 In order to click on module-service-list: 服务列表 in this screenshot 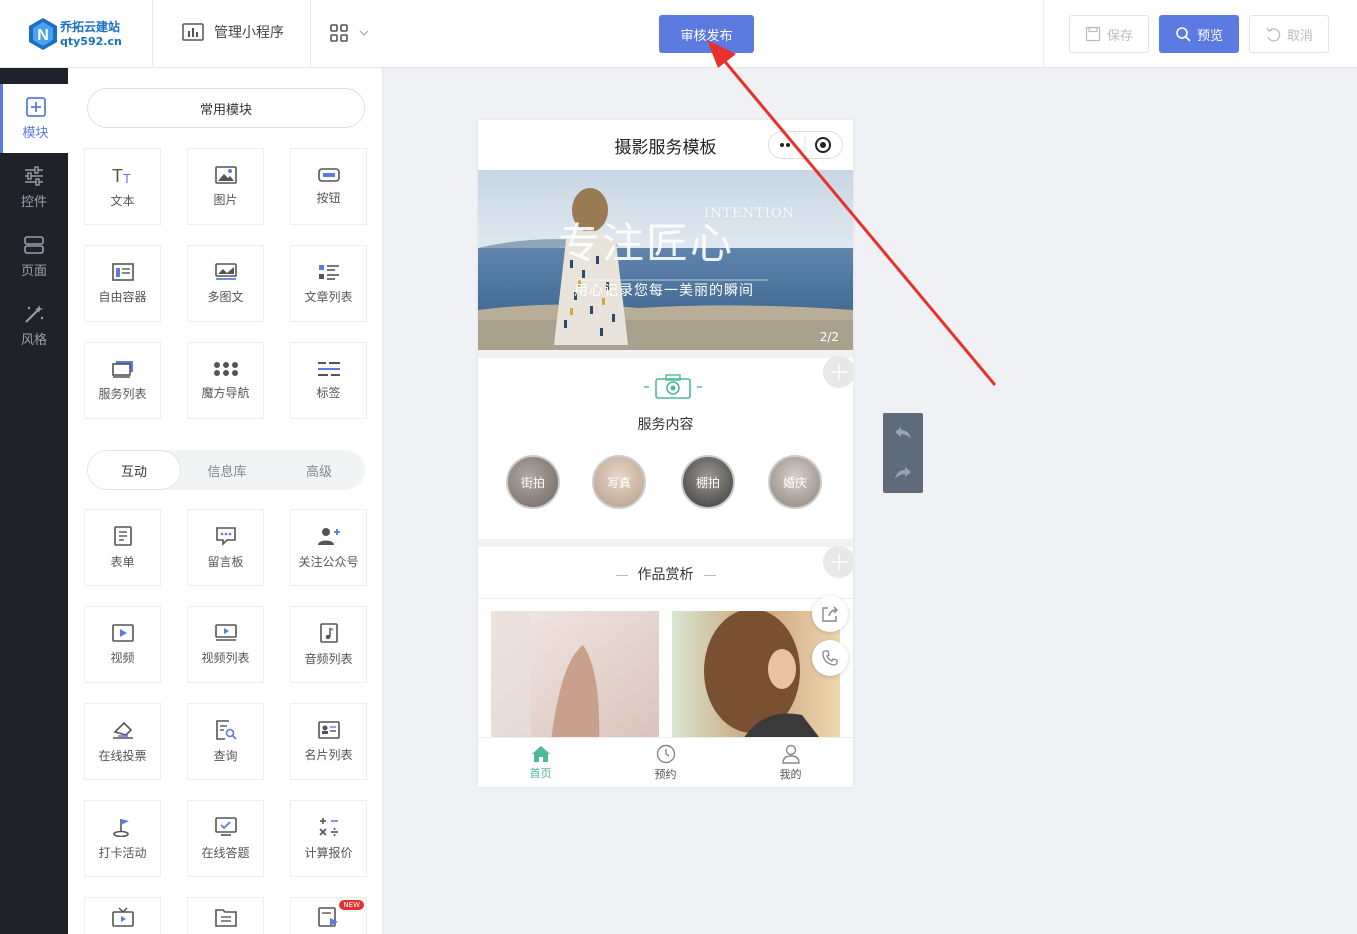, I will do `click(122, 380)`.